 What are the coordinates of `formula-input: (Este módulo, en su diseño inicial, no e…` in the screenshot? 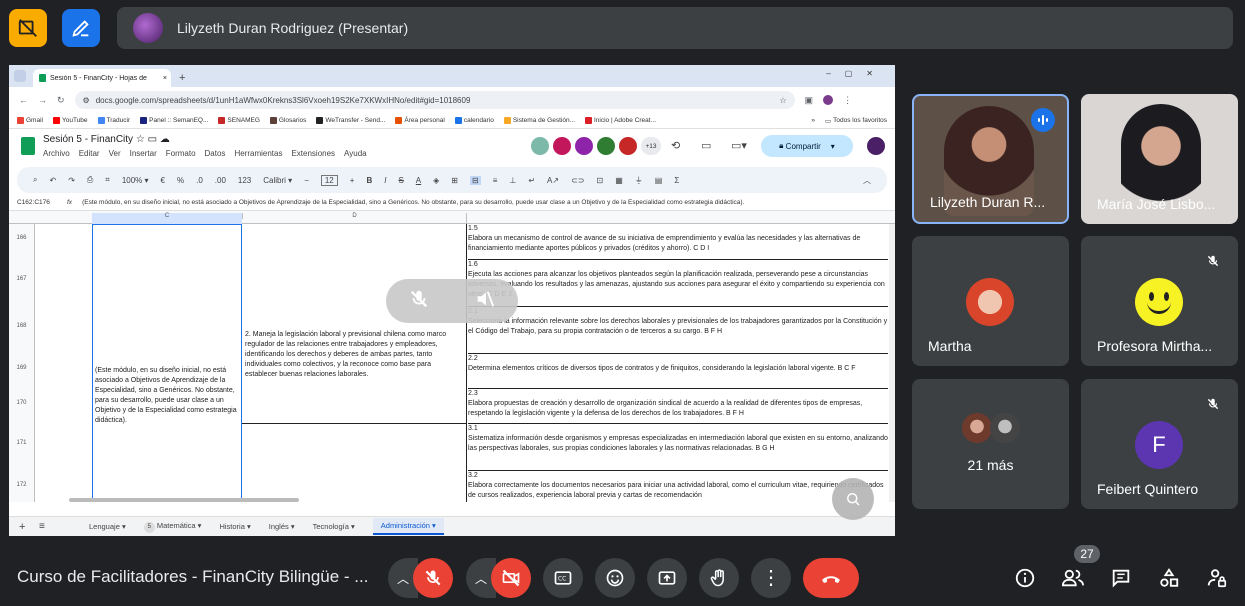 It's located at (413, 202).